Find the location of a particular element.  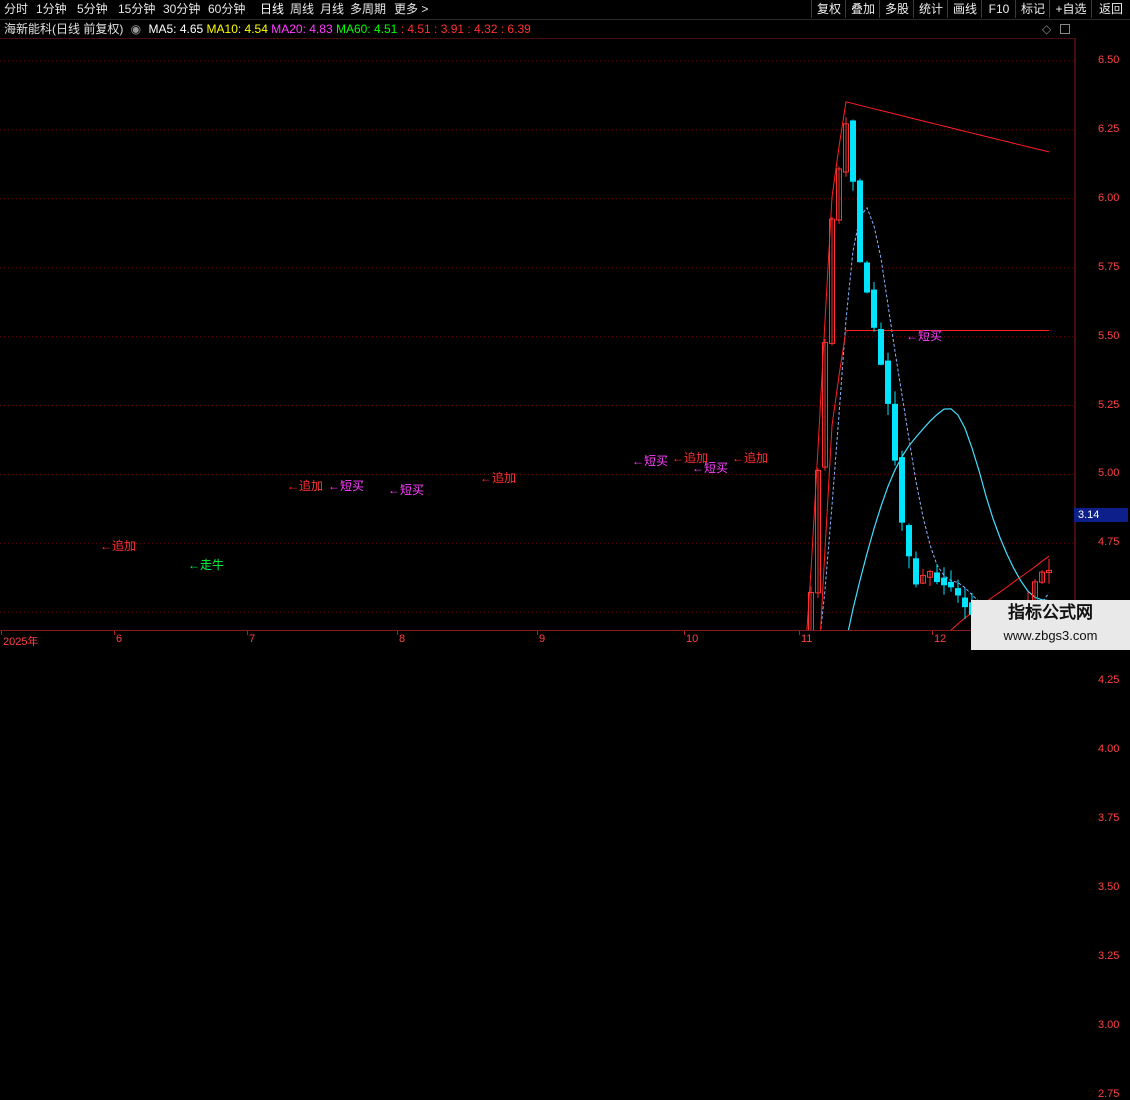

period-tab-1min: 1分钟 is located at coordinates (51, 9).